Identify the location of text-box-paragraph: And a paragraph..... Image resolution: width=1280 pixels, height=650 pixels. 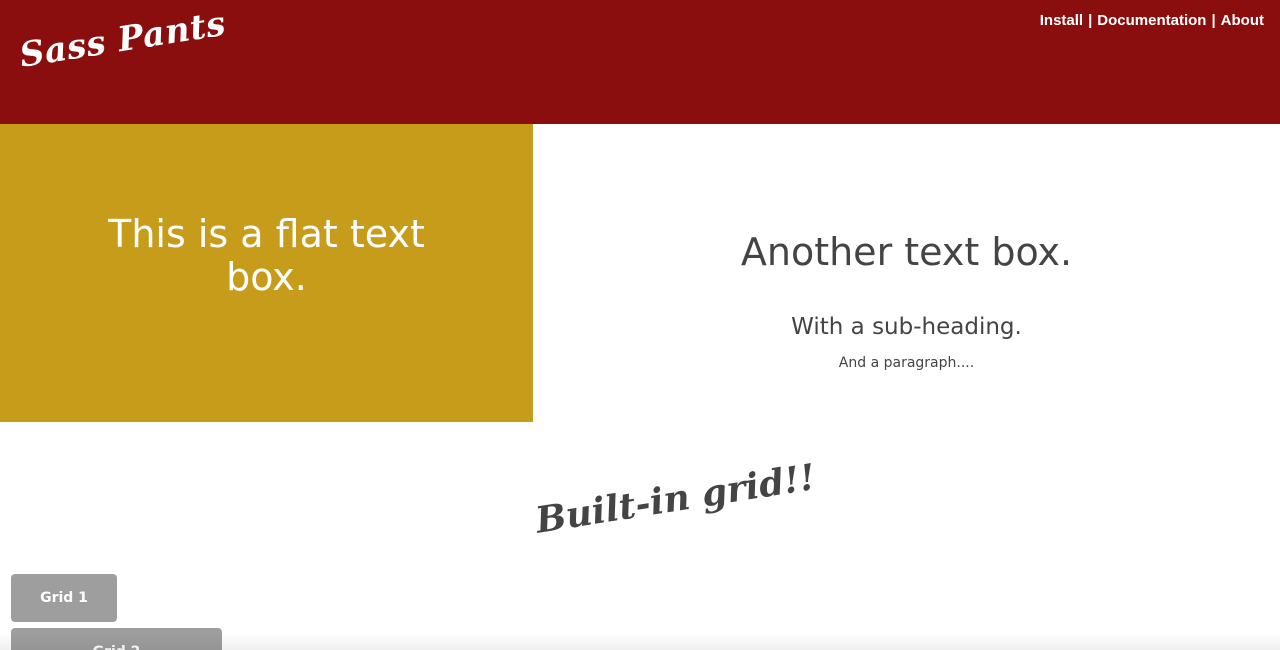
(906, 363).